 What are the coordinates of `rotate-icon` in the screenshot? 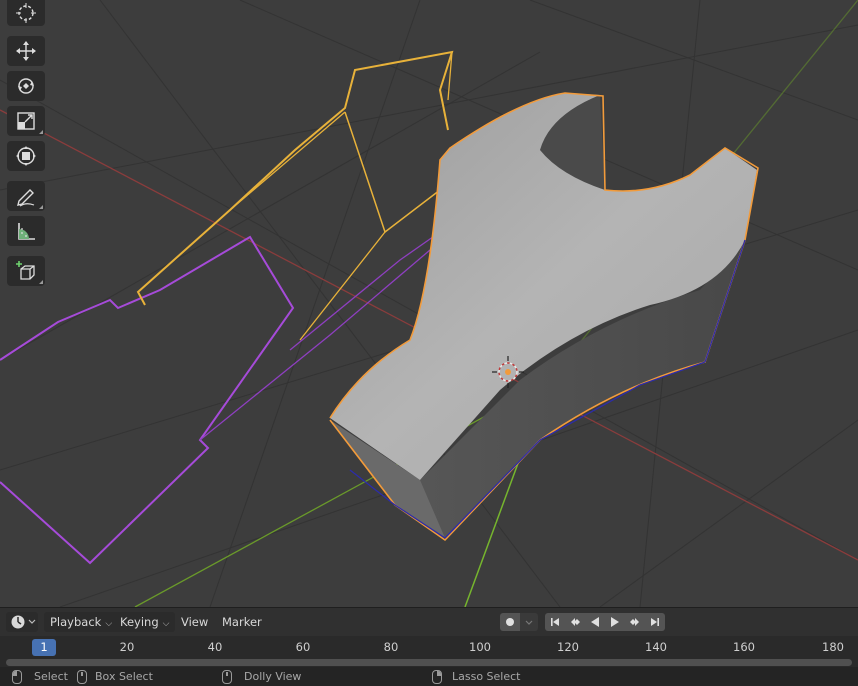 It's located at (26, 86).